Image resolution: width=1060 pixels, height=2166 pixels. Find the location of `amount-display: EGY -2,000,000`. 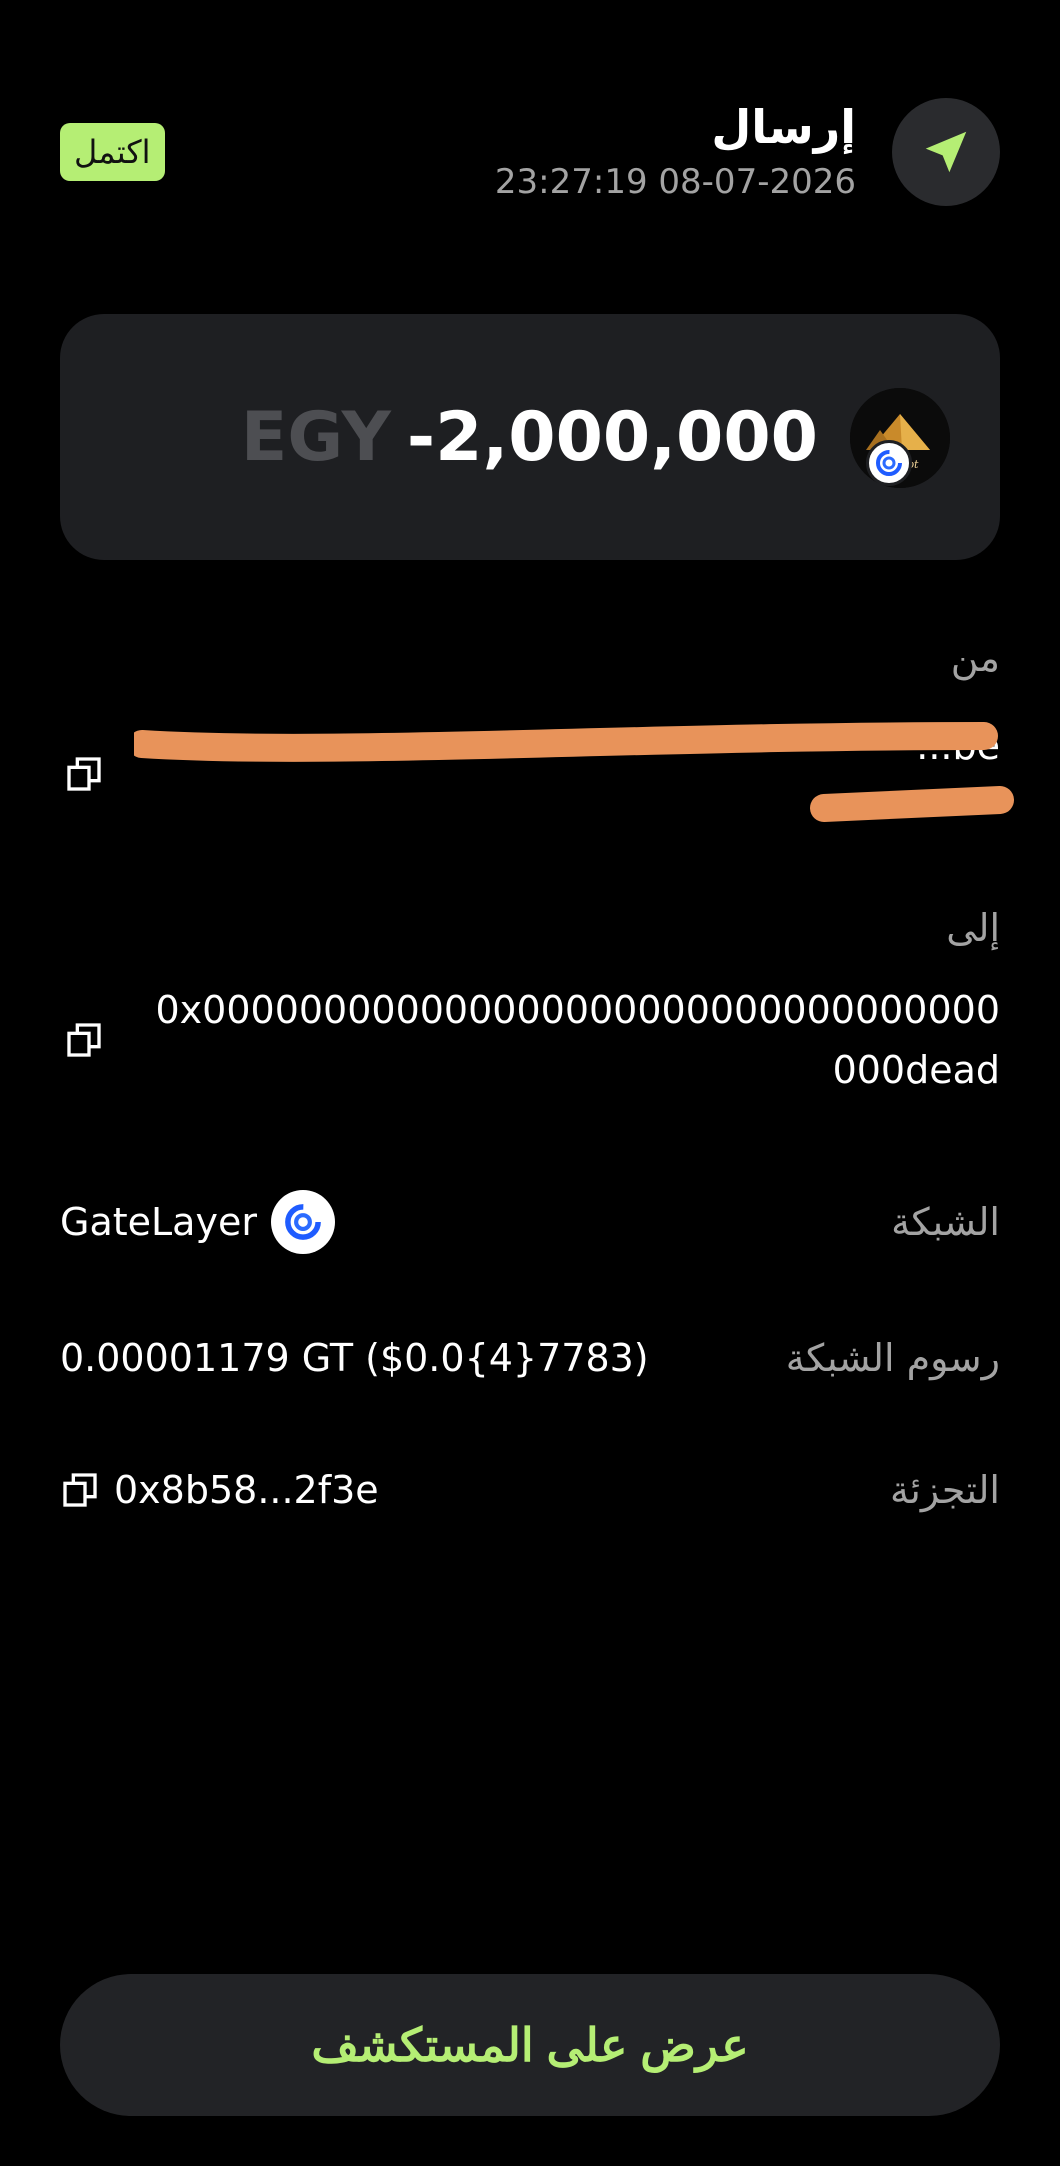

amount-display: EGY -2,000,000 is located at coordinates (529, 437).